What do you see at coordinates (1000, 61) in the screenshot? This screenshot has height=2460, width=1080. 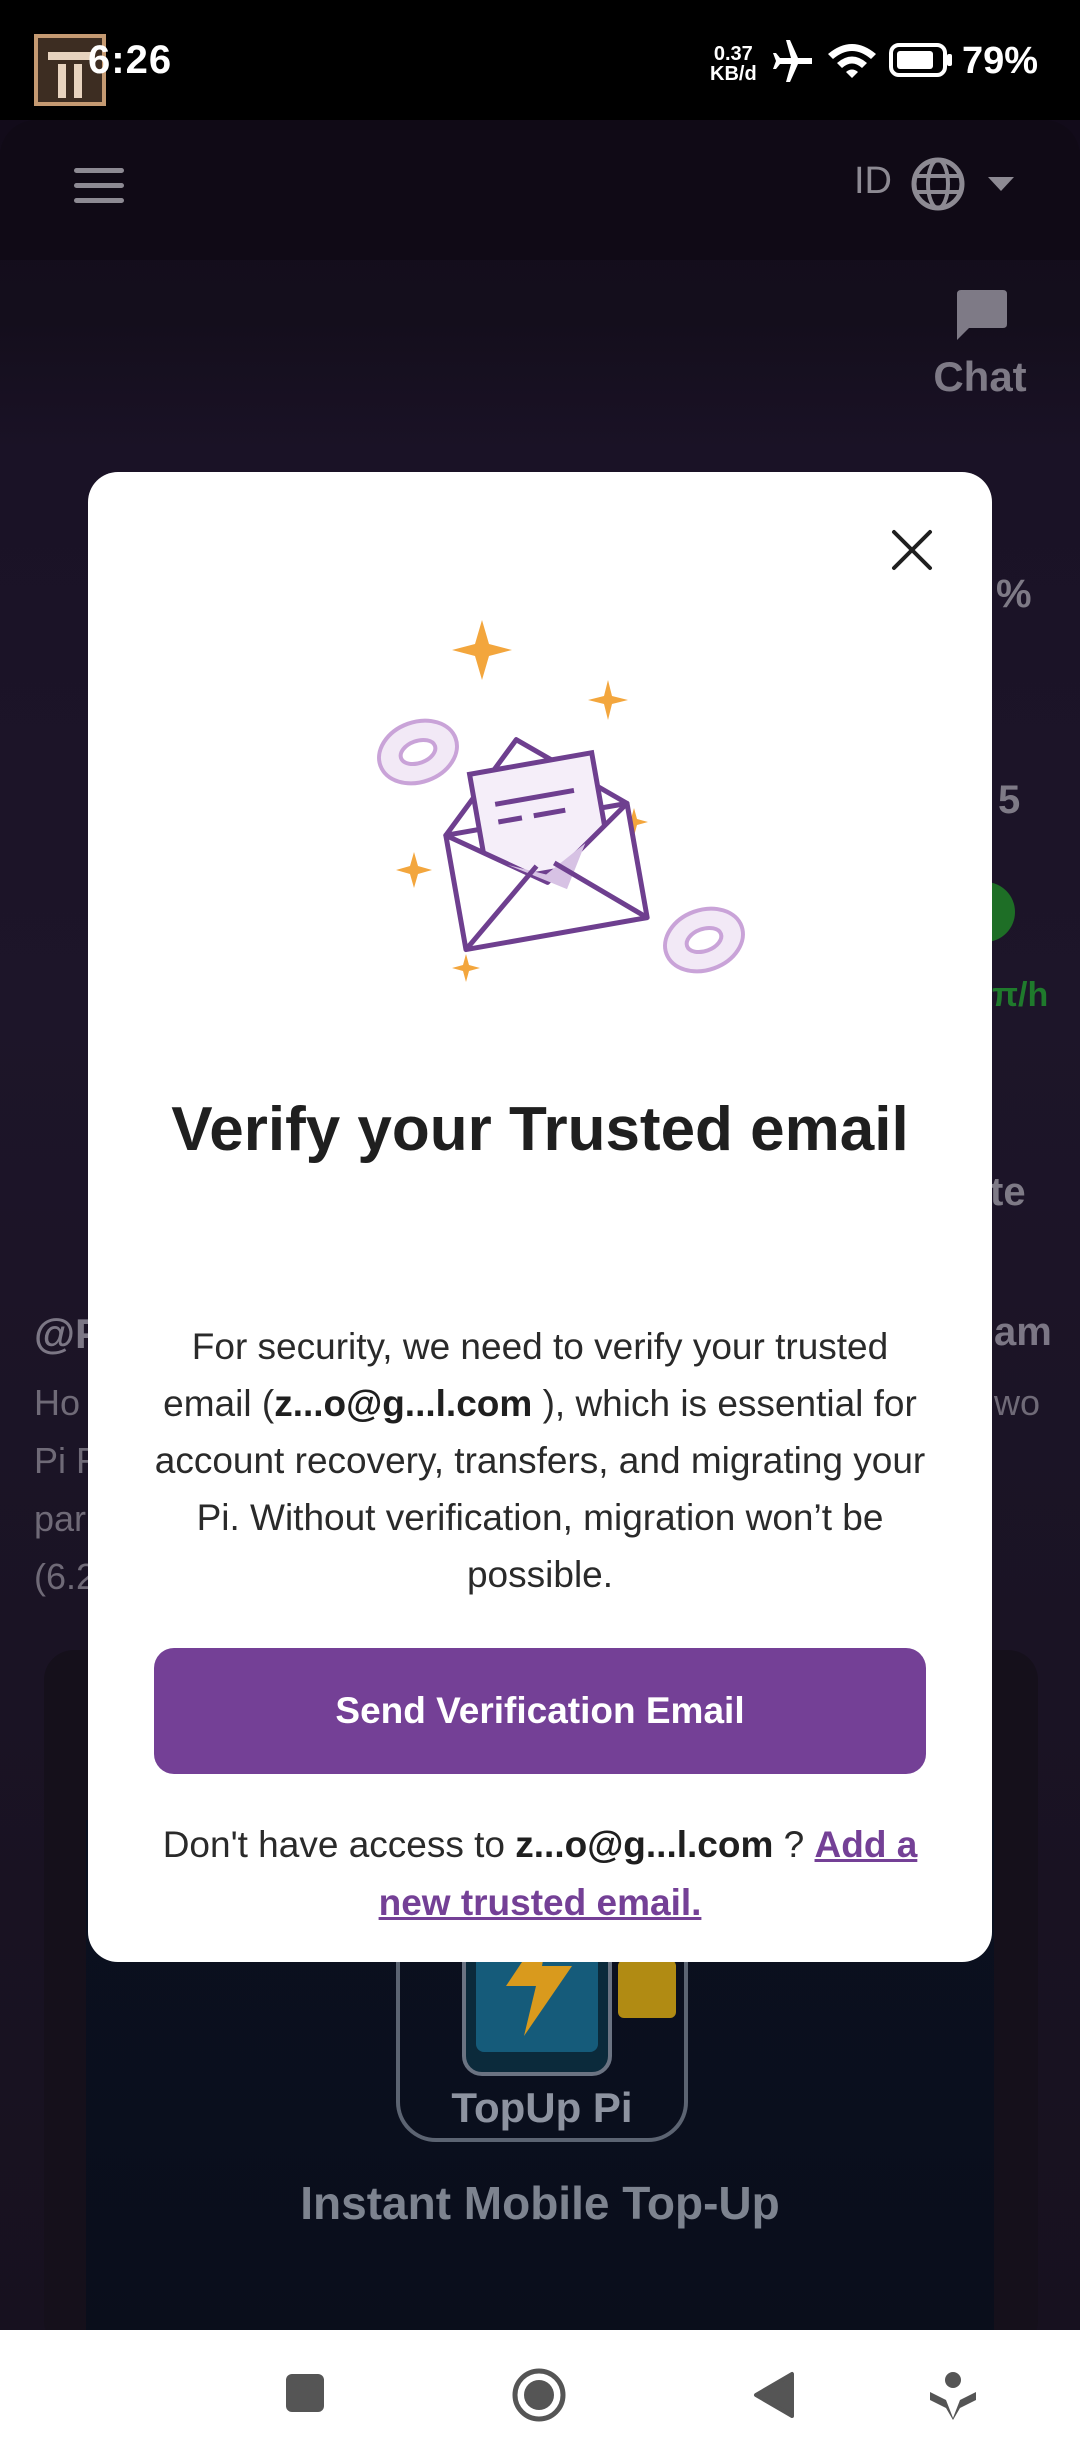 I see `battery-percent: 79%` at bounding box center [1000, 61].